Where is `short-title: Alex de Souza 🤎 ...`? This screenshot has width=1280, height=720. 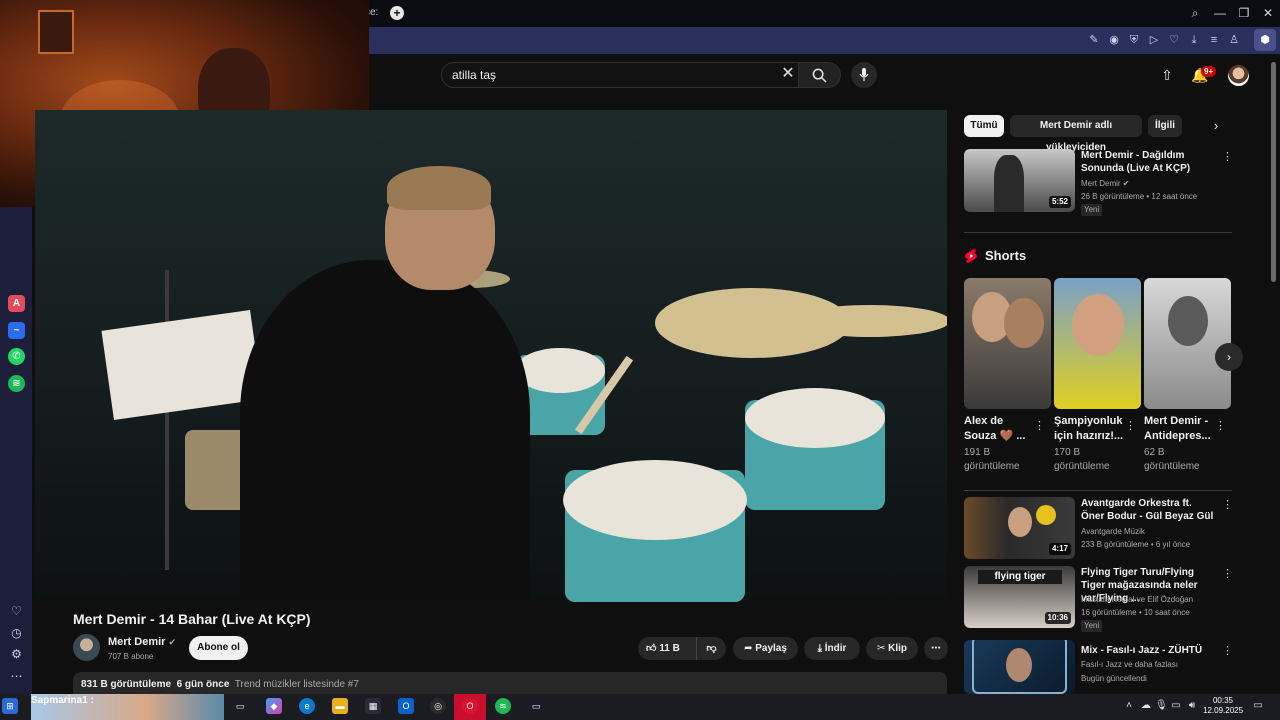
short-title: Alex de Souza 🤎 ... is located at coordinates (997, 429).